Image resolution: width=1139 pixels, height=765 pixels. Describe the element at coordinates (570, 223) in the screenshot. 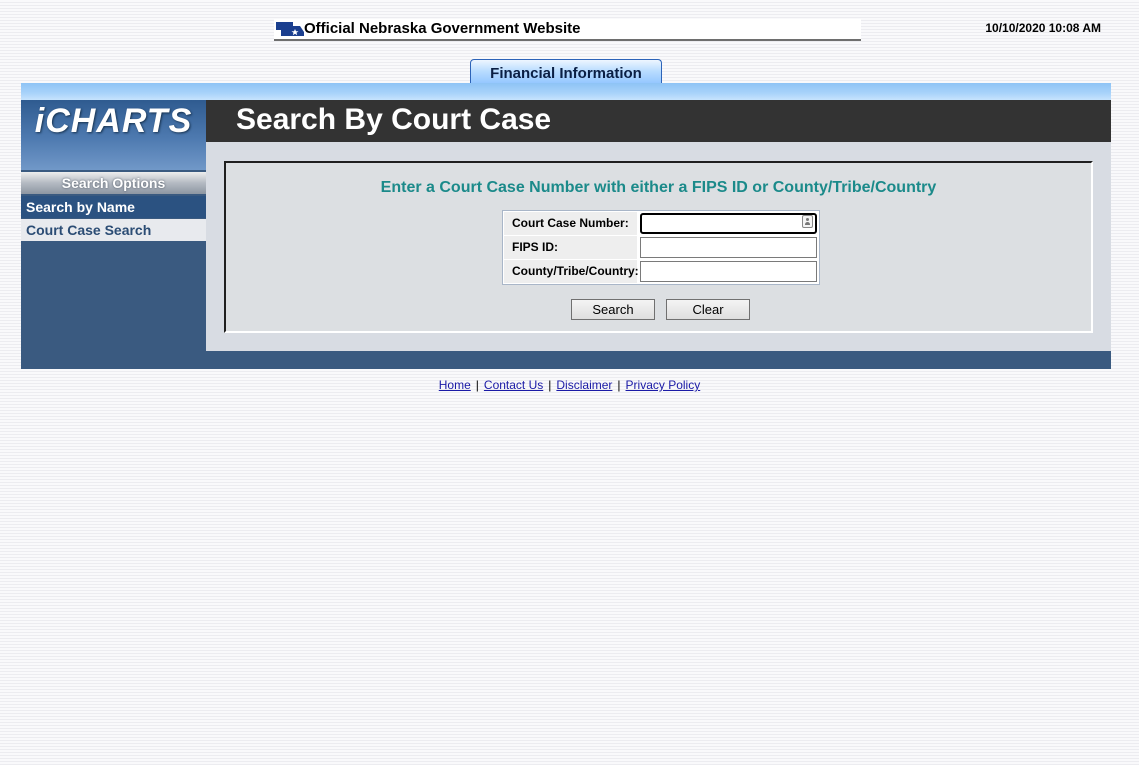

I see `court-case-number-label: Court Case Number:` at that location.